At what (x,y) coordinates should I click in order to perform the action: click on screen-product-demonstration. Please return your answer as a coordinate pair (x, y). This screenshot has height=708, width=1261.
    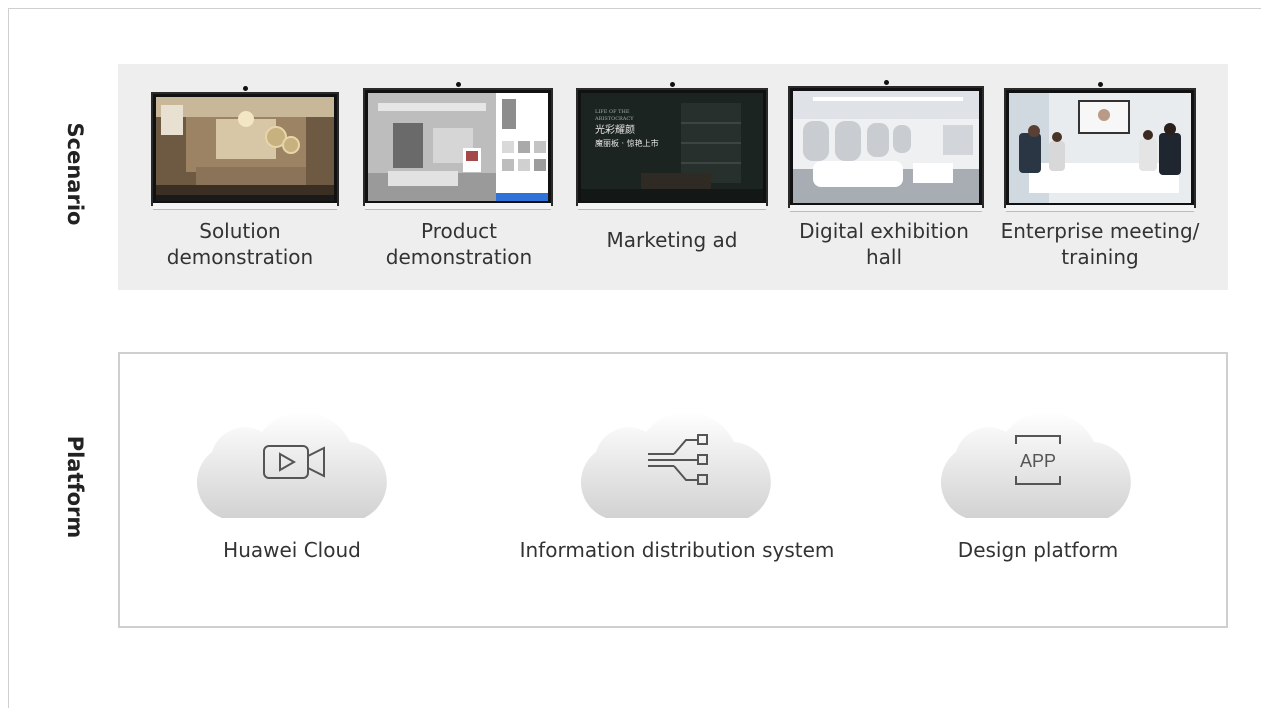
    Looking at the image, I should click on (458, 146).